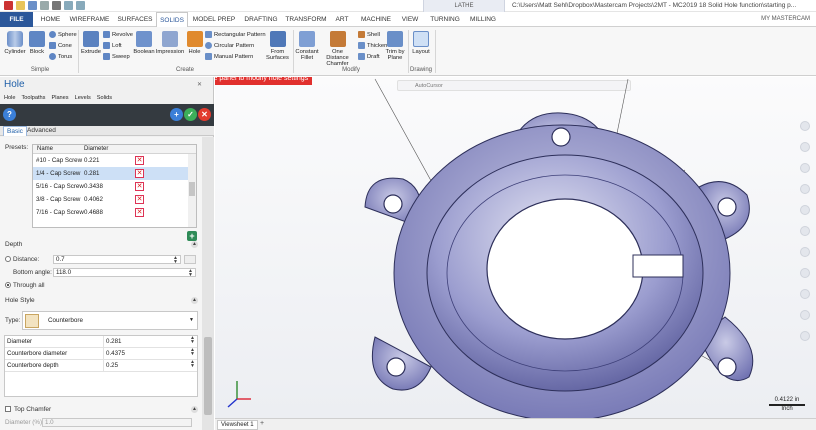 The width and height of the screenshot is (816, 430). I want to click on tab-drafting: DRAFTING, so click(261, 19).